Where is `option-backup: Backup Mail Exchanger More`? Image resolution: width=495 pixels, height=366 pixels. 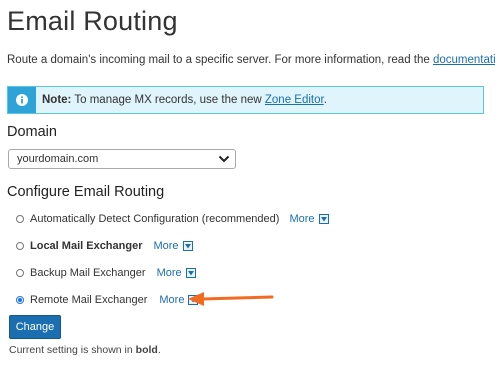
option-backup: Backup Mail Exchanger More is located at coordinates (106, 273).